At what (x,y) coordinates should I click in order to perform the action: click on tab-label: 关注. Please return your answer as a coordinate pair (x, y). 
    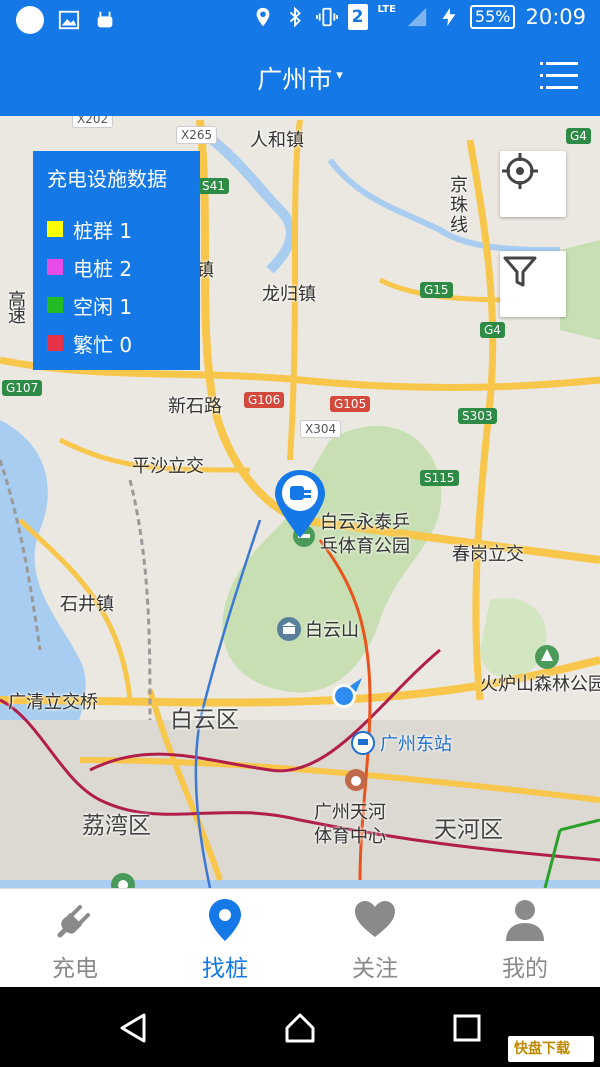
    Looking at the image, I should click on (375, 969).